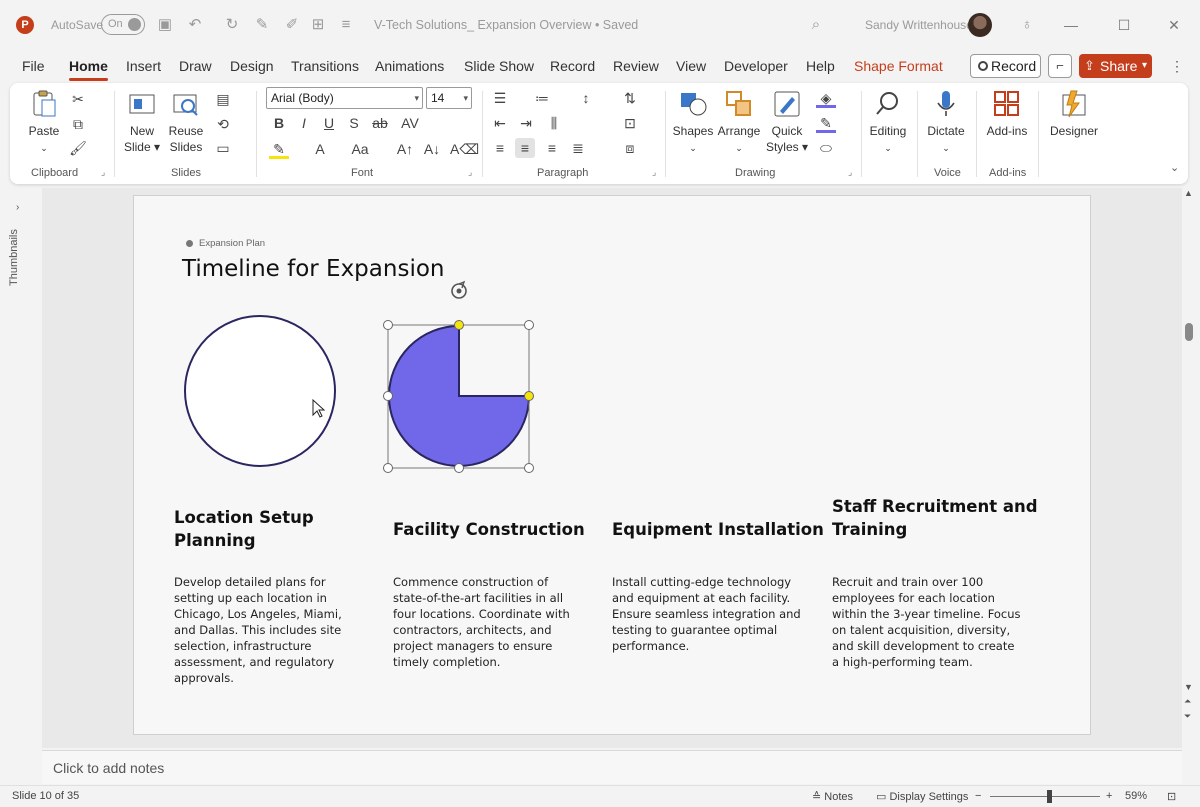 The image size is (1200, 807). Describe the element at coordinates (388, 468) in the screenshot. I see `resize-handle-sw` at that location.